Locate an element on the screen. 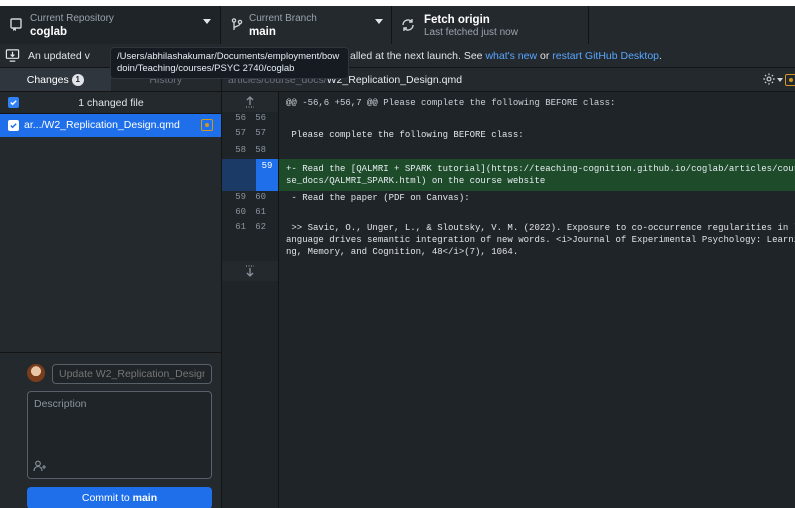 This screenshot has height=508, width=795. check-icon is located at coordinates (13, 126).